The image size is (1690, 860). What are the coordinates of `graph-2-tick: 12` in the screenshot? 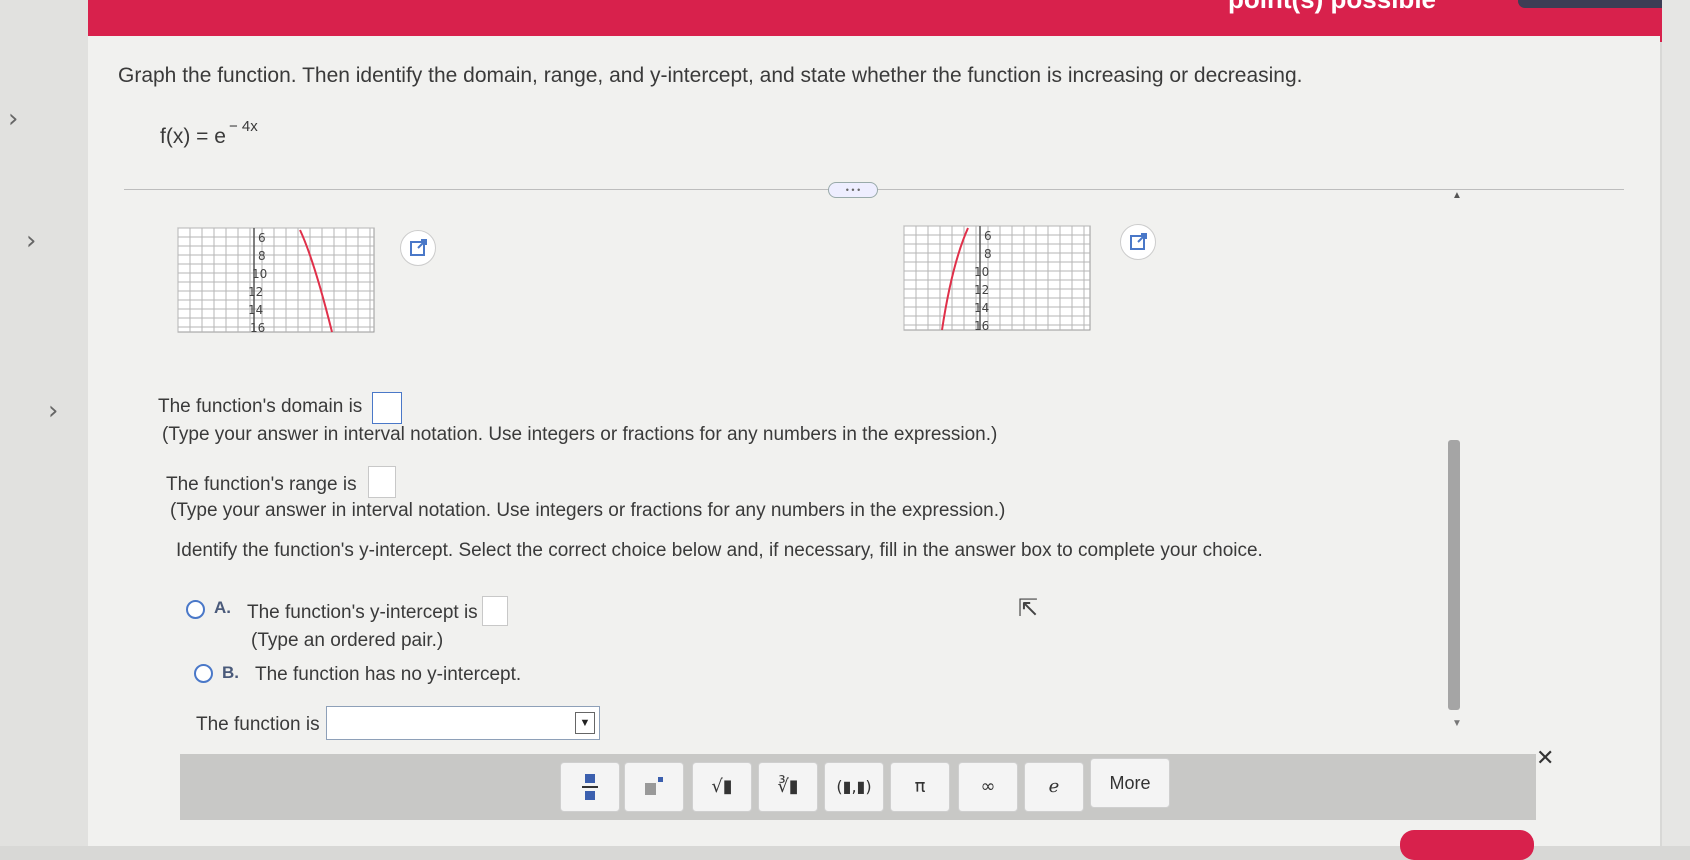 It's located at (981, 290).